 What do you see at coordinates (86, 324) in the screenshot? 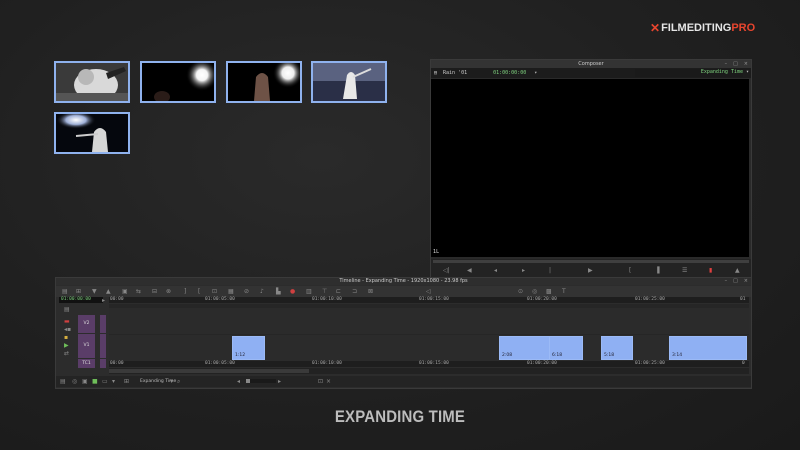
I see `track-header-v2: V2` at bounding box center [86, 324].